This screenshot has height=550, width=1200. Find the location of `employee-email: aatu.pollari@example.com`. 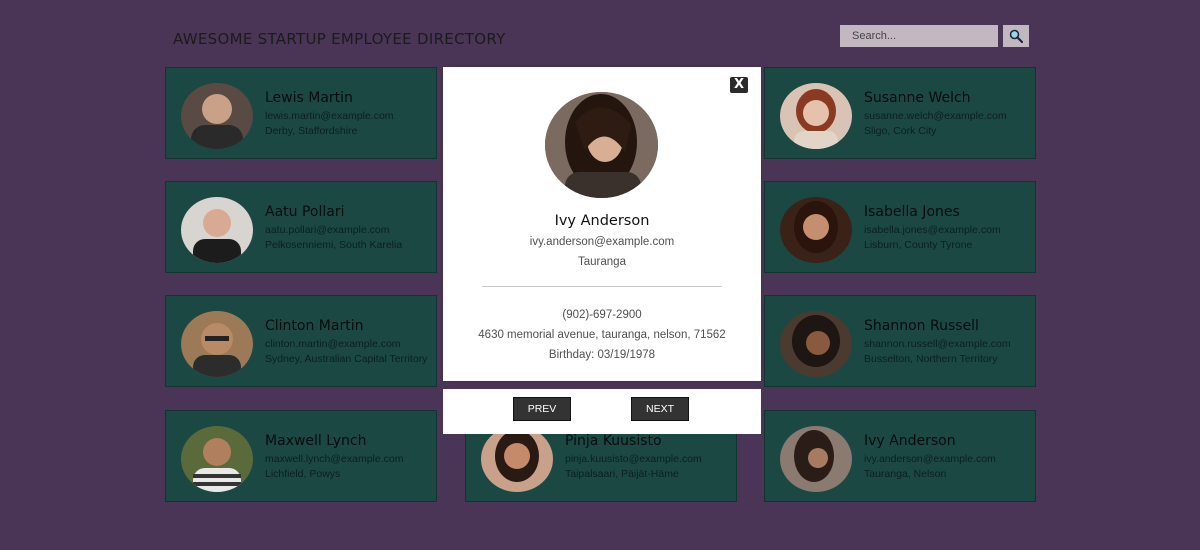

employee-email: aatu.pollari@example.com is located at coordinates (327, 230).